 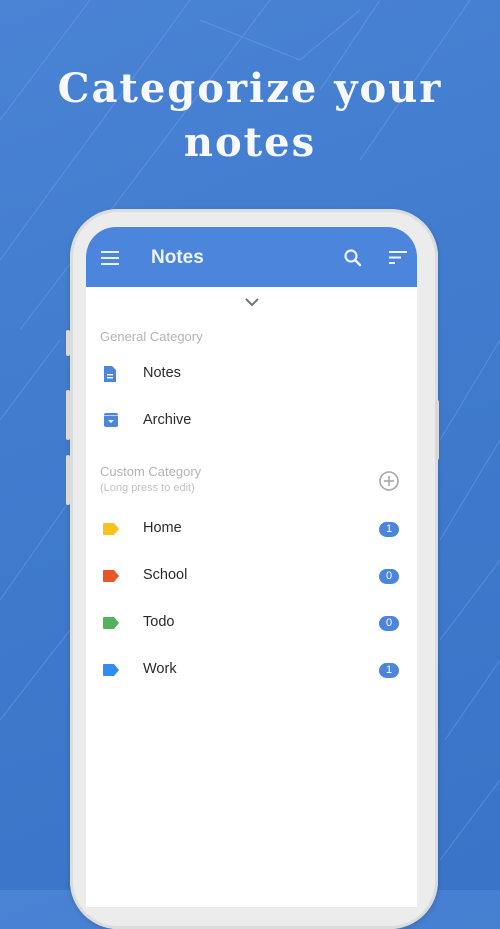 What do you see at coordinates (250, 142) in the screenshot?
I see `promo-headline-line2: notes` at bounding box center [250, 142].